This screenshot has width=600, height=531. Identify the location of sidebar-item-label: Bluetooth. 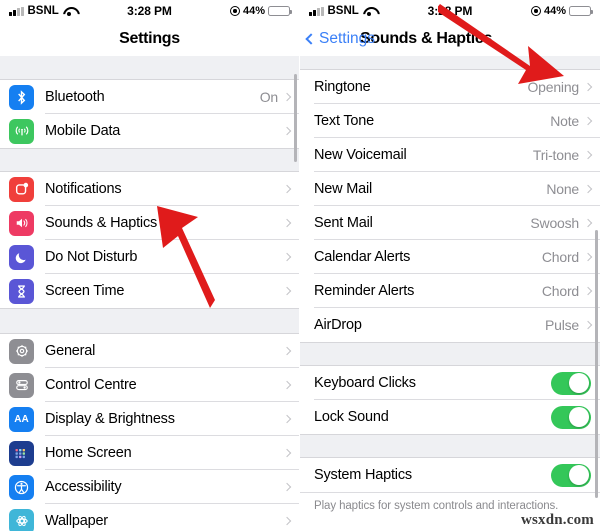
(75, 97).